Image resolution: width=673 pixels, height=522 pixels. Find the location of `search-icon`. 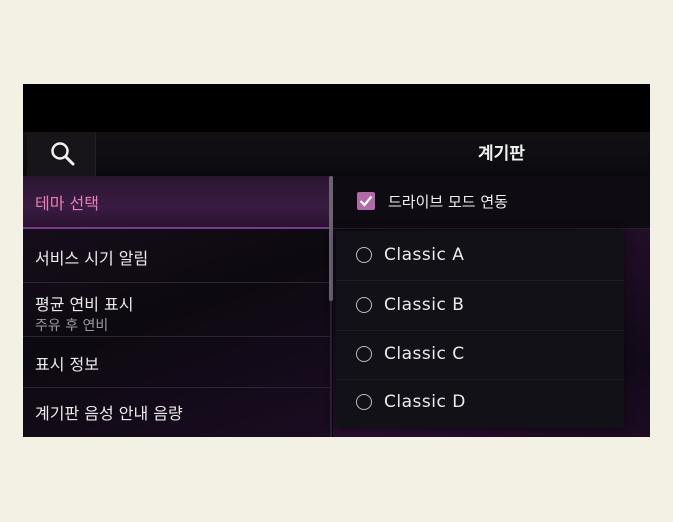

search-icon is located at coordinates (63, 154).